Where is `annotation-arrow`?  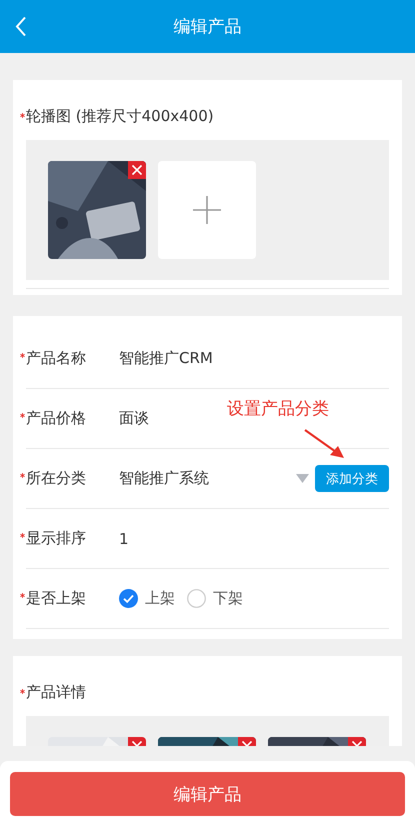
annotation-arrow is located at coordinates (324, 443).